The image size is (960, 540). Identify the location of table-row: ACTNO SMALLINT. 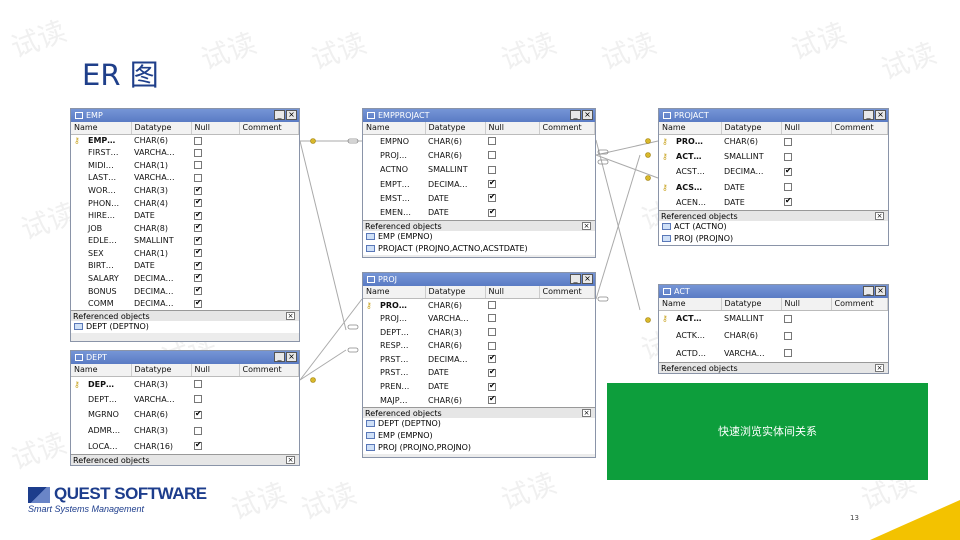
(479, 170).